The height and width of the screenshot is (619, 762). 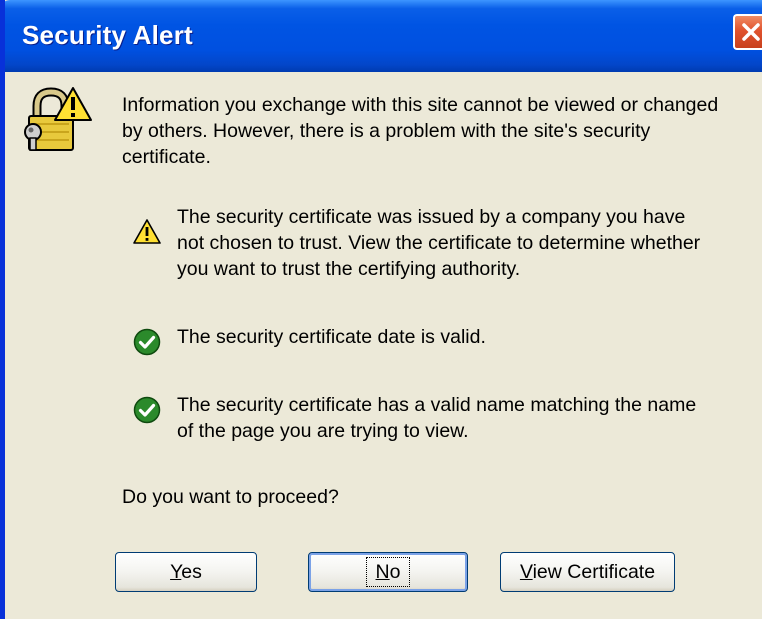 I want to click on window-title: Security Alert, so click(x=107, y=35).